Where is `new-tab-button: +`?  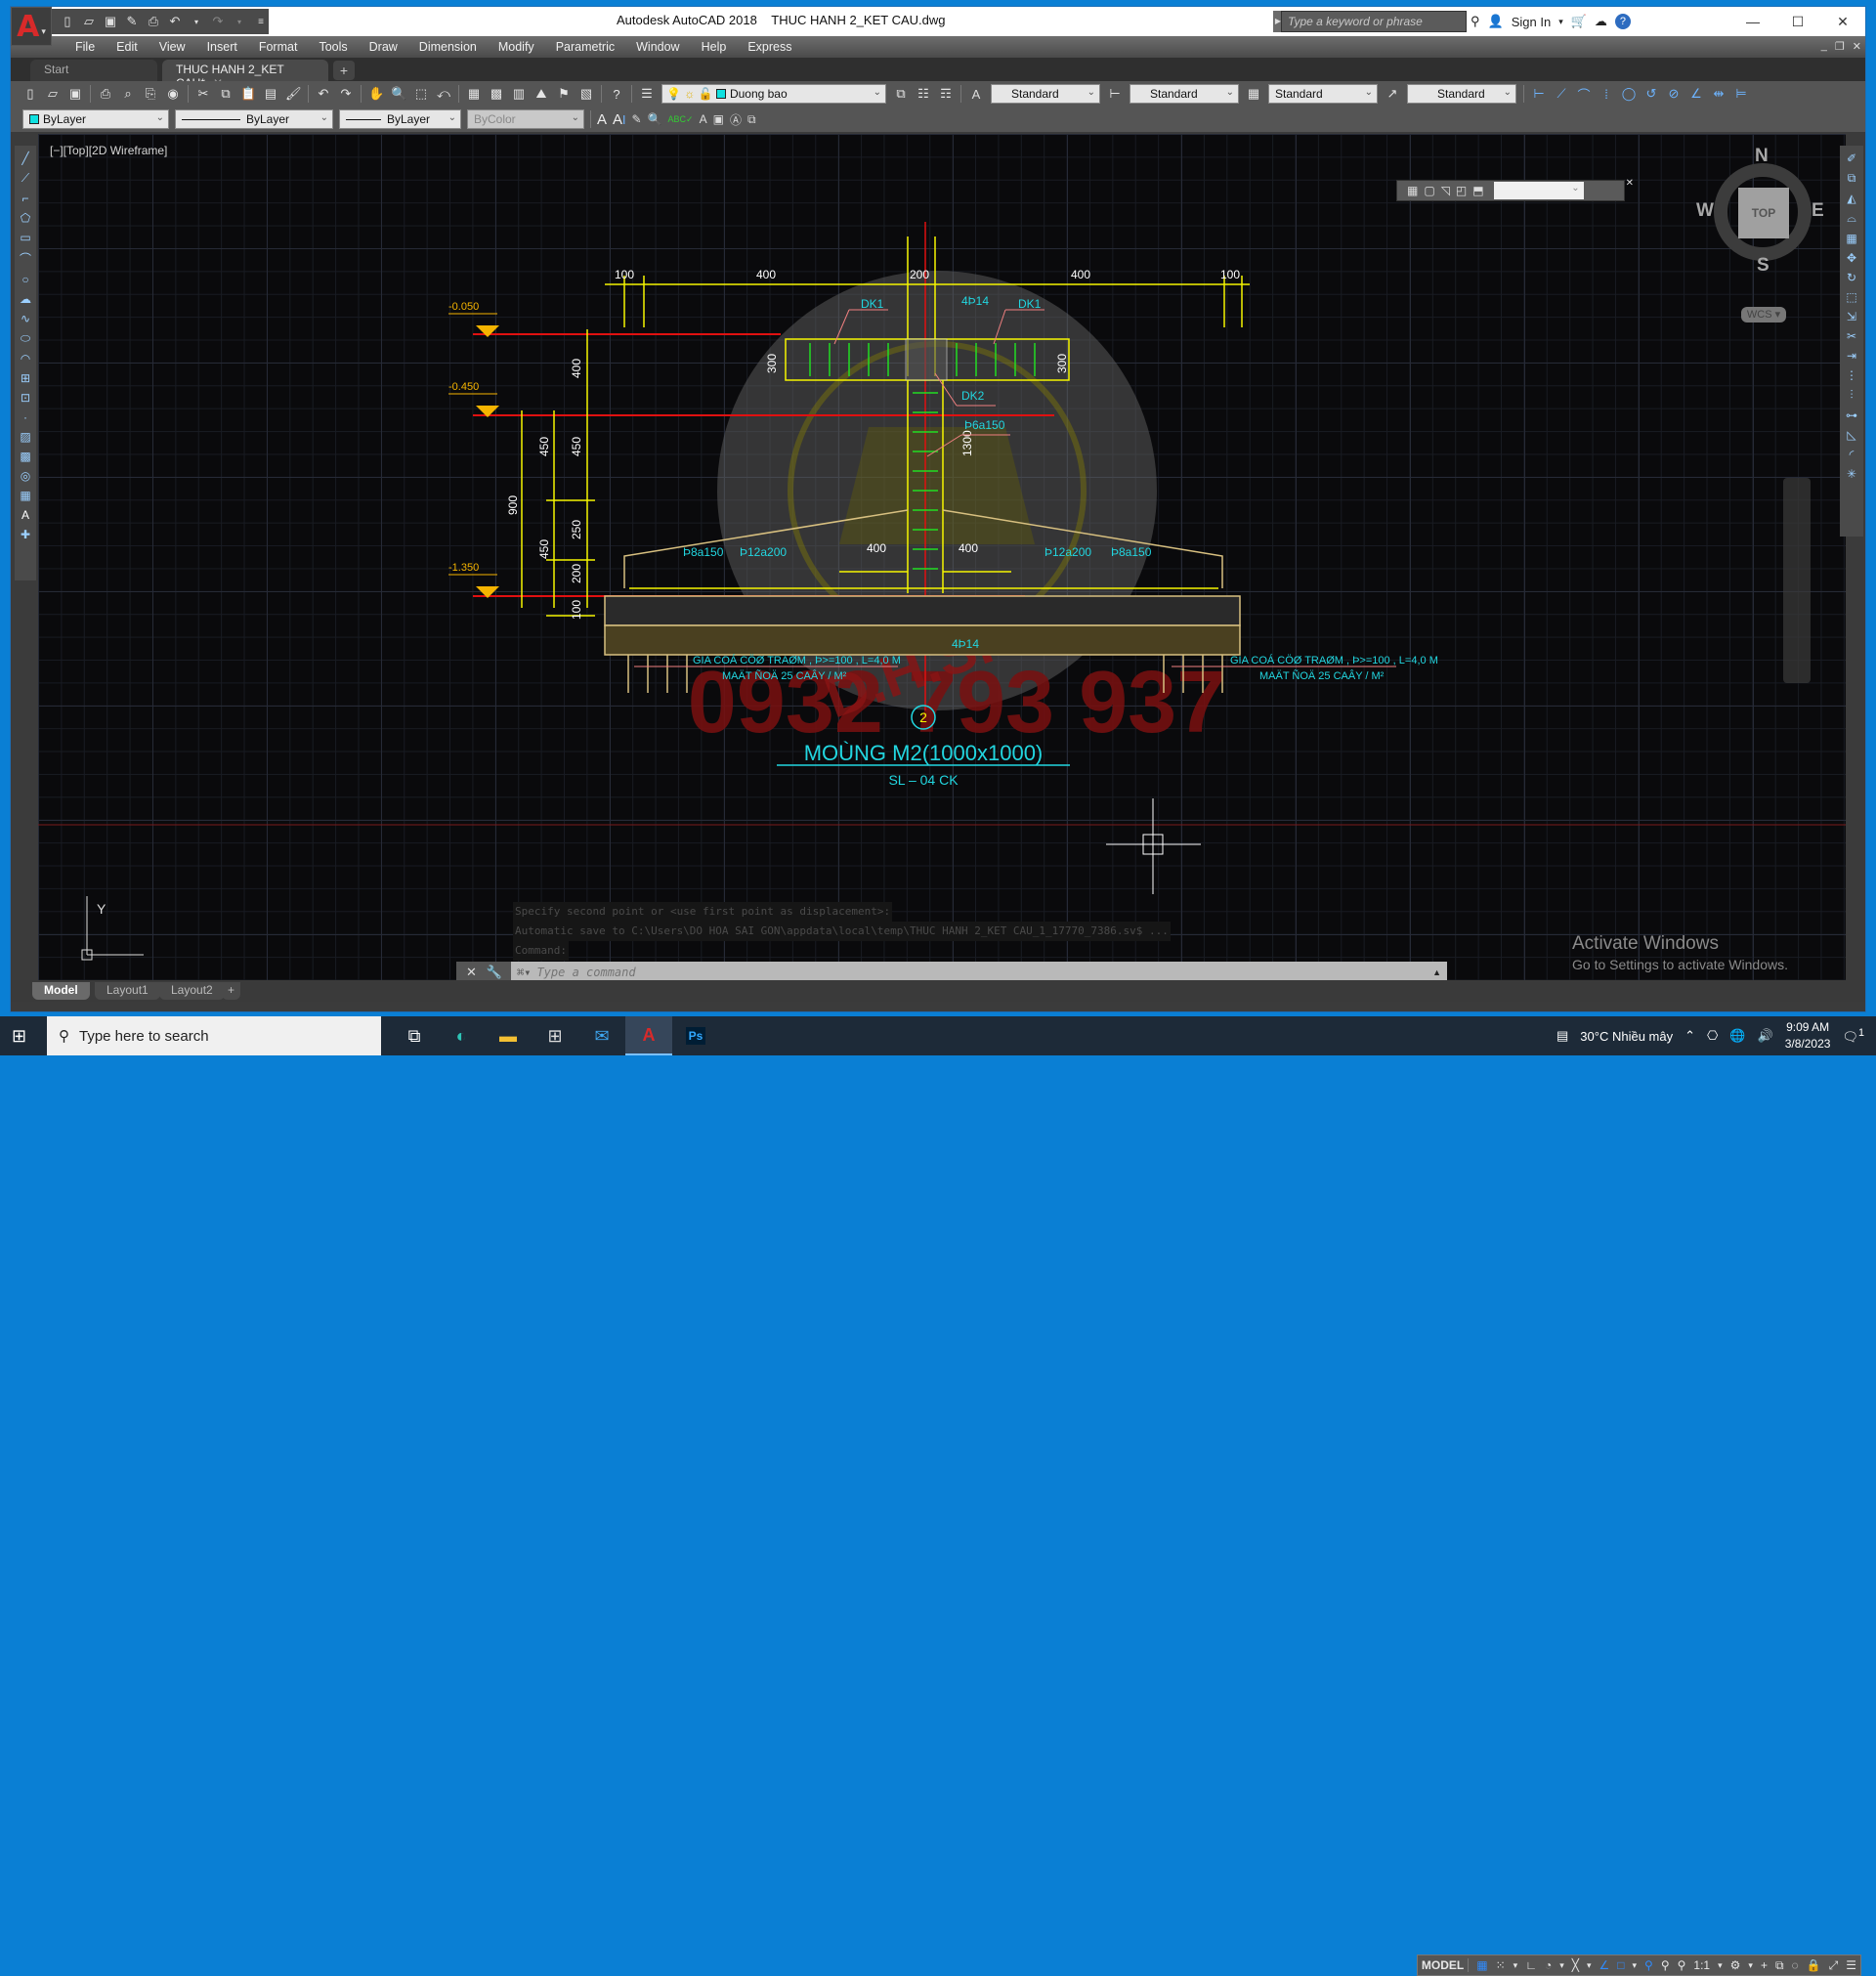
new-tab-button: + is located at coordinates (344, 70).